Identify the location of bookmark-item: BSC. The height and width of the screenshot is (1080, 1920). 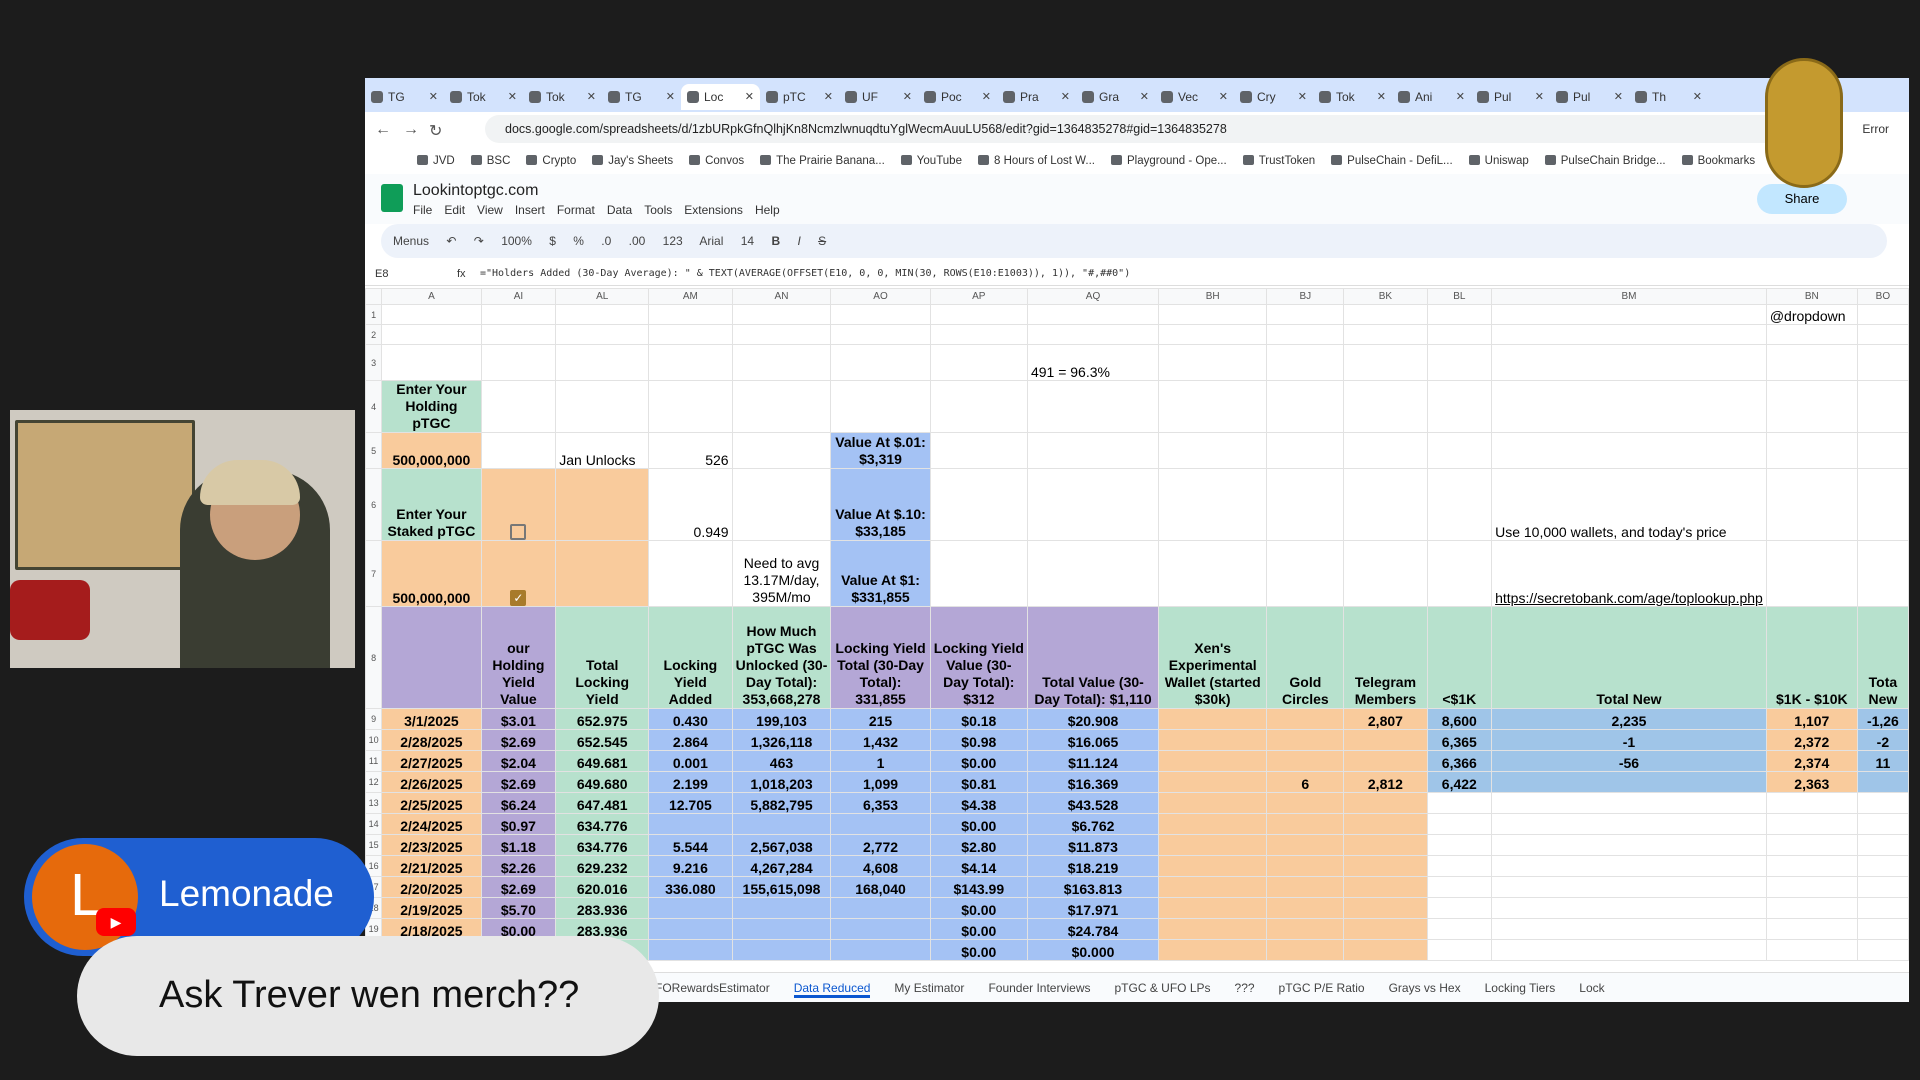
(490, 161).